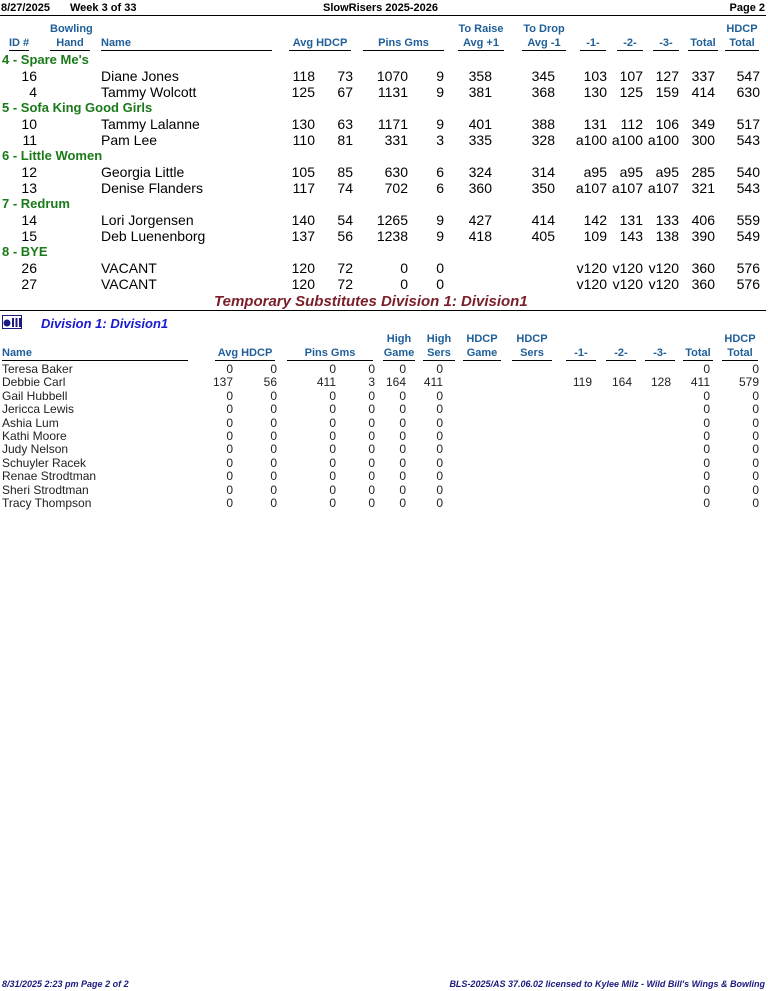 This screenshot has width=768, height=991. Describe the element at coordinates (703, 43) in the screenshot. I see `col-total: Total` at that location.